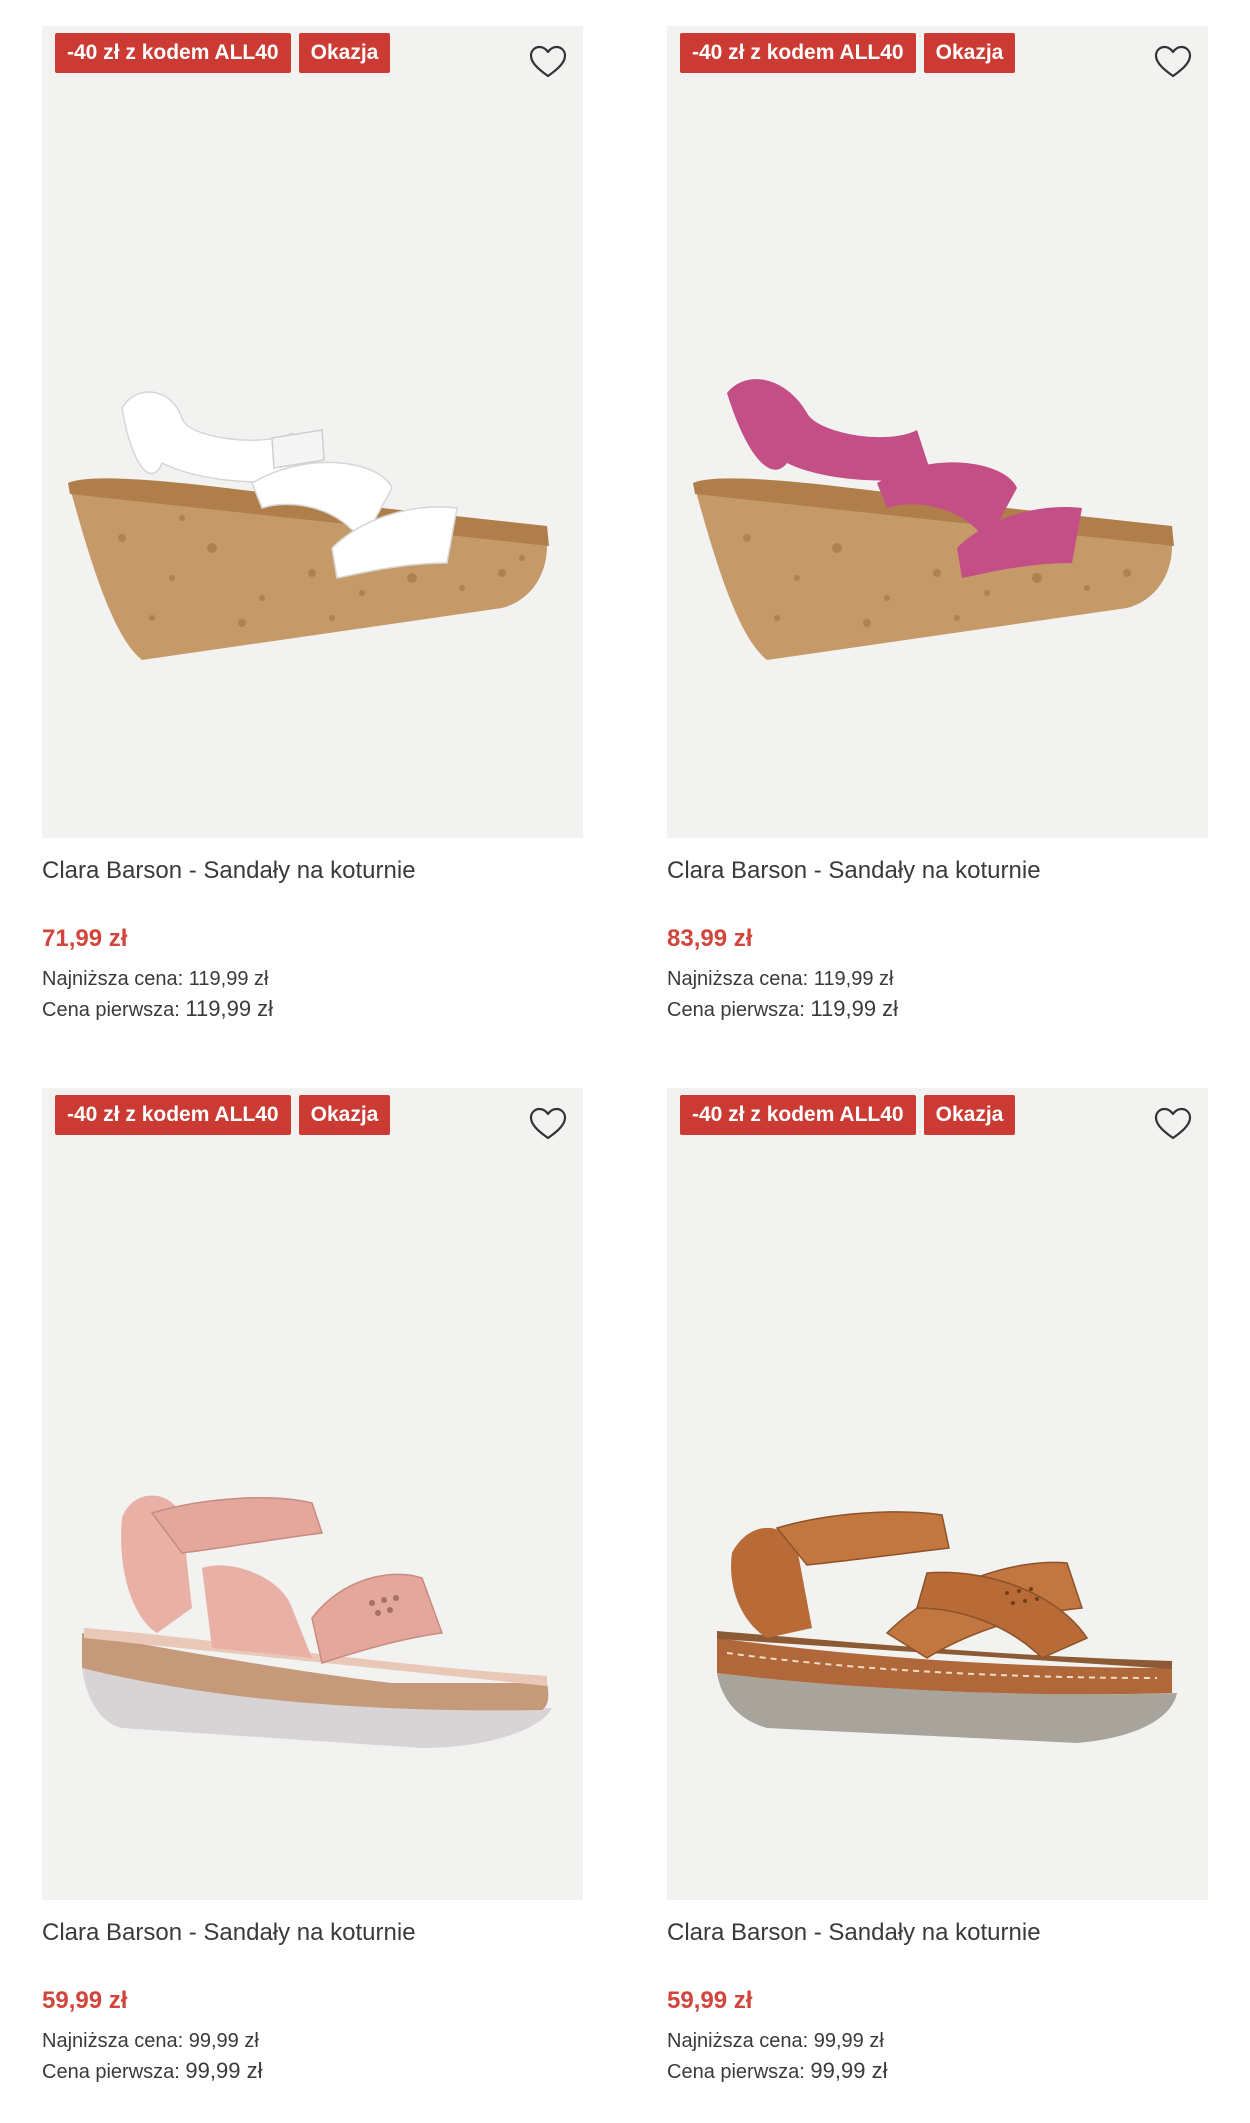 This screenshot has height=2123, width=1250. What do you see at coordinates (312, 1628) in the screenshot?
I see `product-image-pink-comfort-wedge-sandal` at bounding box center [312, 1628].